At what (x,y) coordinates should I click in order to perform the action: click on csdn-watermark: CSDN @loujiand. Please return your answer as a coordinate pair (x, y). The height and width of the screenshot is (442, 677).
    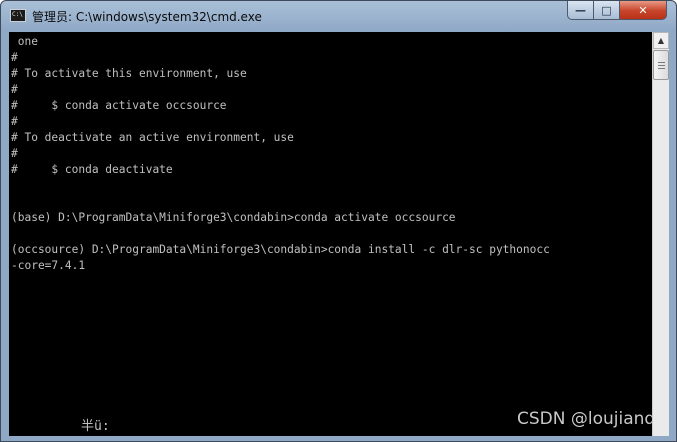
    Looking at the image, I should click on (584, 419).